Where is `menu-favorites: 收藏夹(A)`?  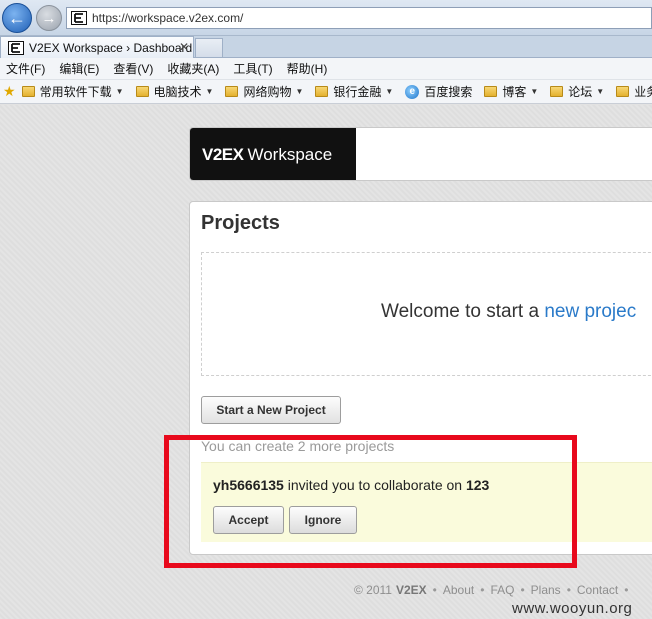
menu-favorites: 收藏夹(A) is located at coordinates (194, 68).